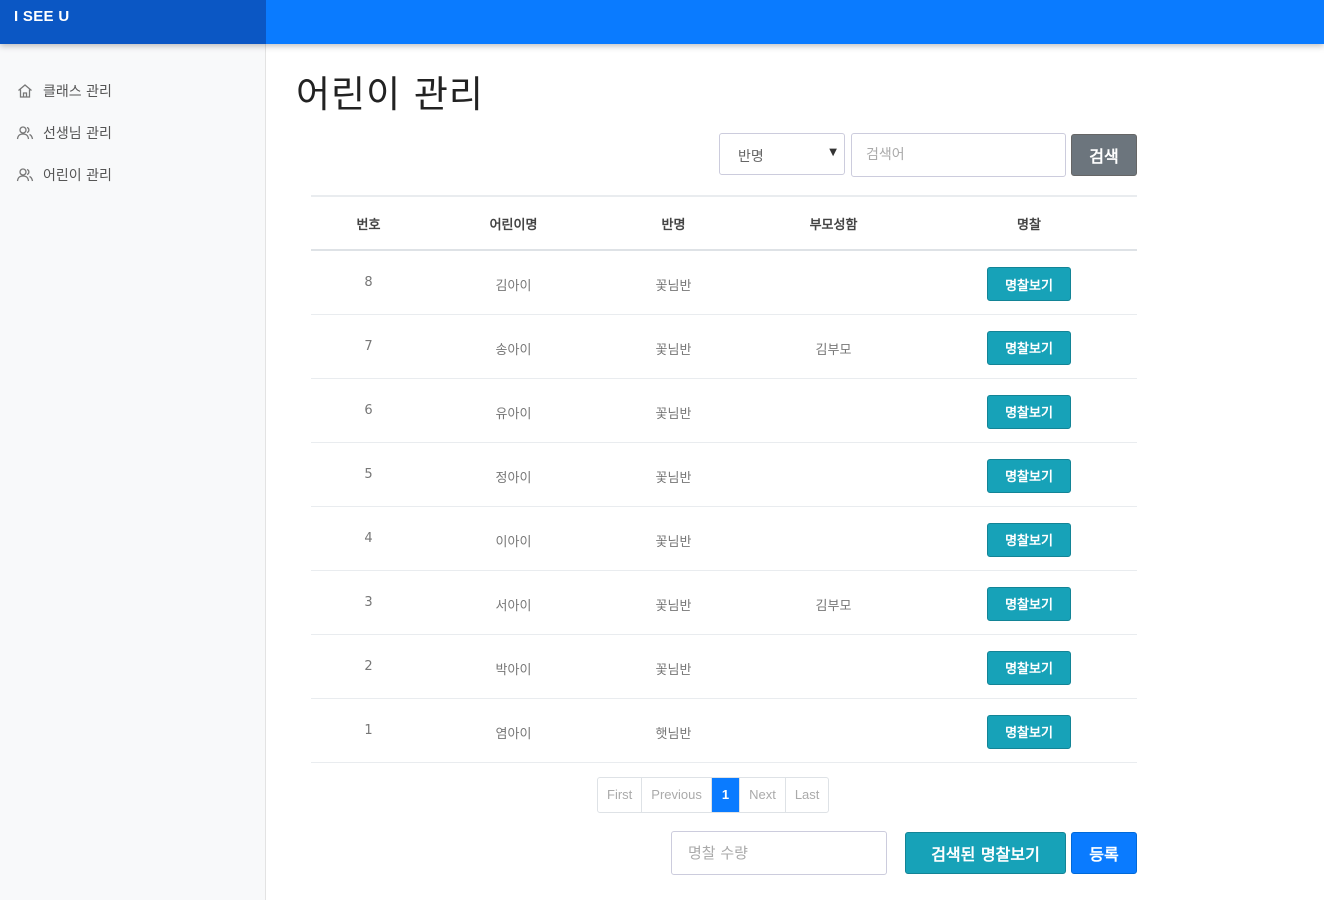 This screenshot has height=900, width=1324. I want to click on sidebar-item-children: 어린이 관리, so click(132, 175).